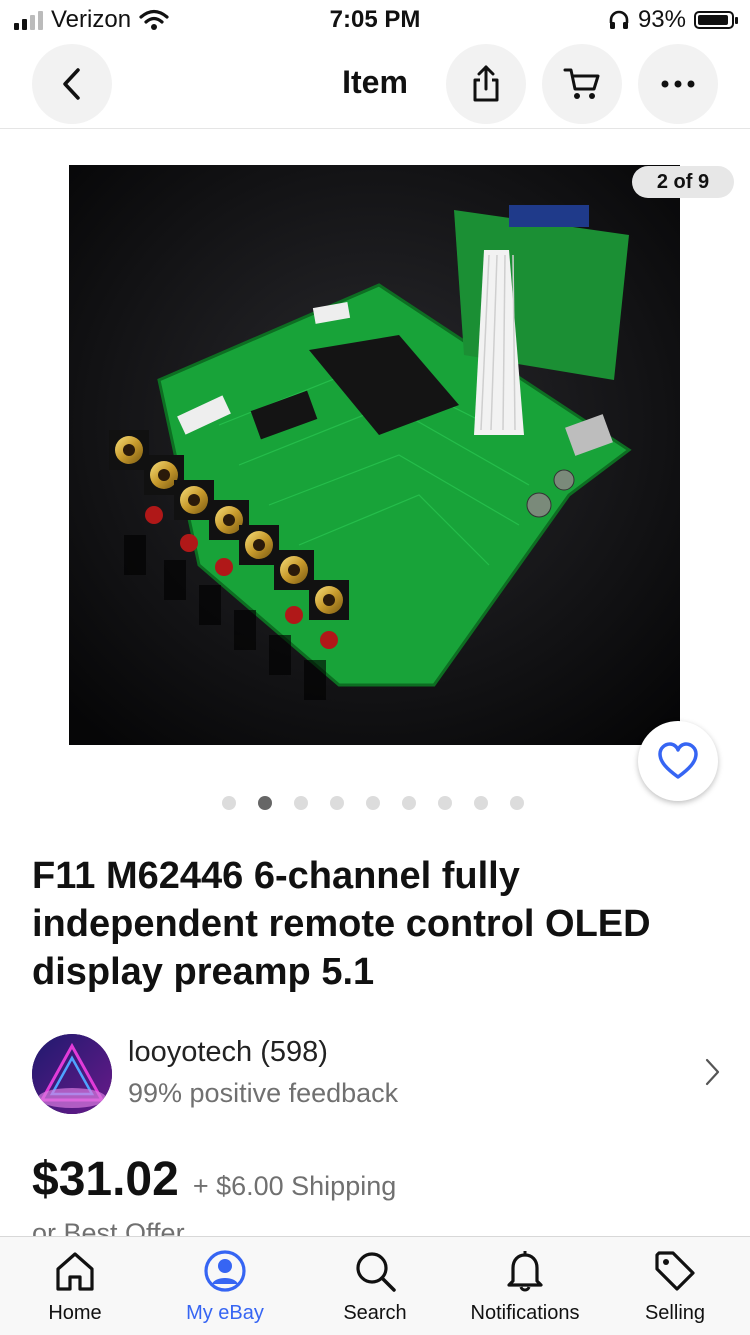  Describe the element at coordinates (619, 19) in the screenshot. I see `headphones-icon` at that location.